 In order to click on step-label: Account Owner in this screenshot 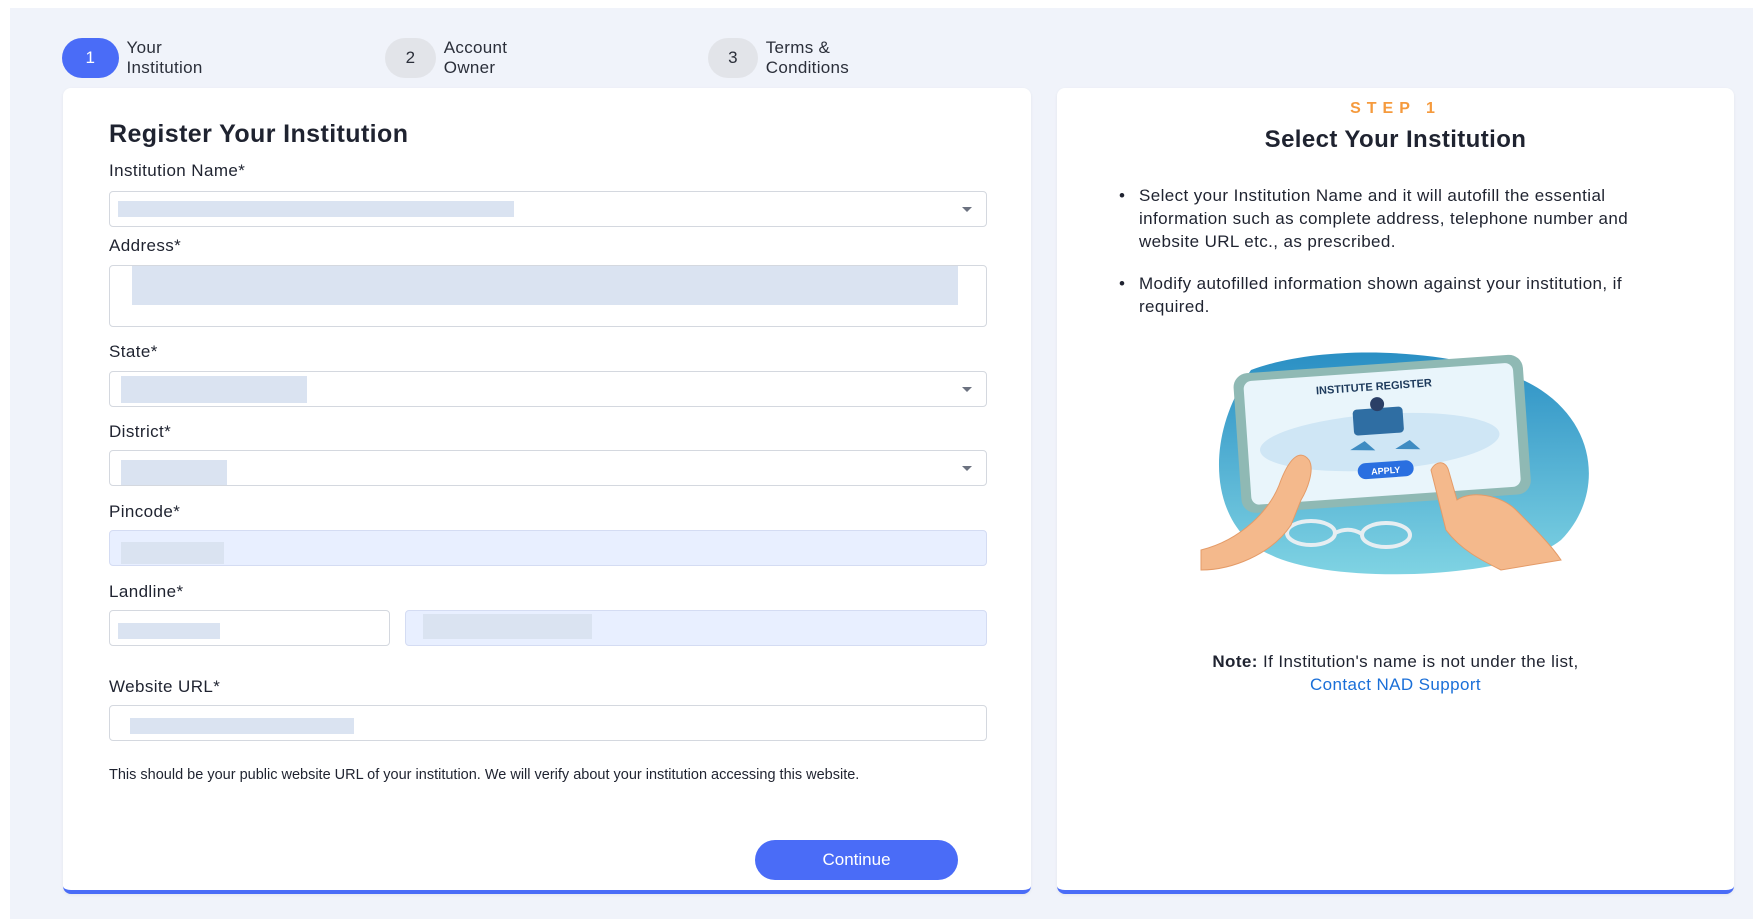, I will do `click(475, 57)`.